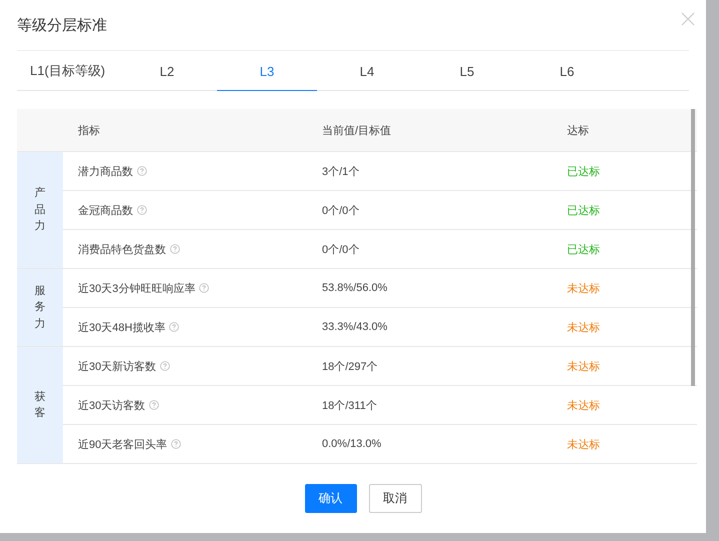 This screenshot has height=541, width=719. Describe the element at coordinates (122, 249) in the screenshot. I see `metric-label: 消费品特色货盘数` at that location.